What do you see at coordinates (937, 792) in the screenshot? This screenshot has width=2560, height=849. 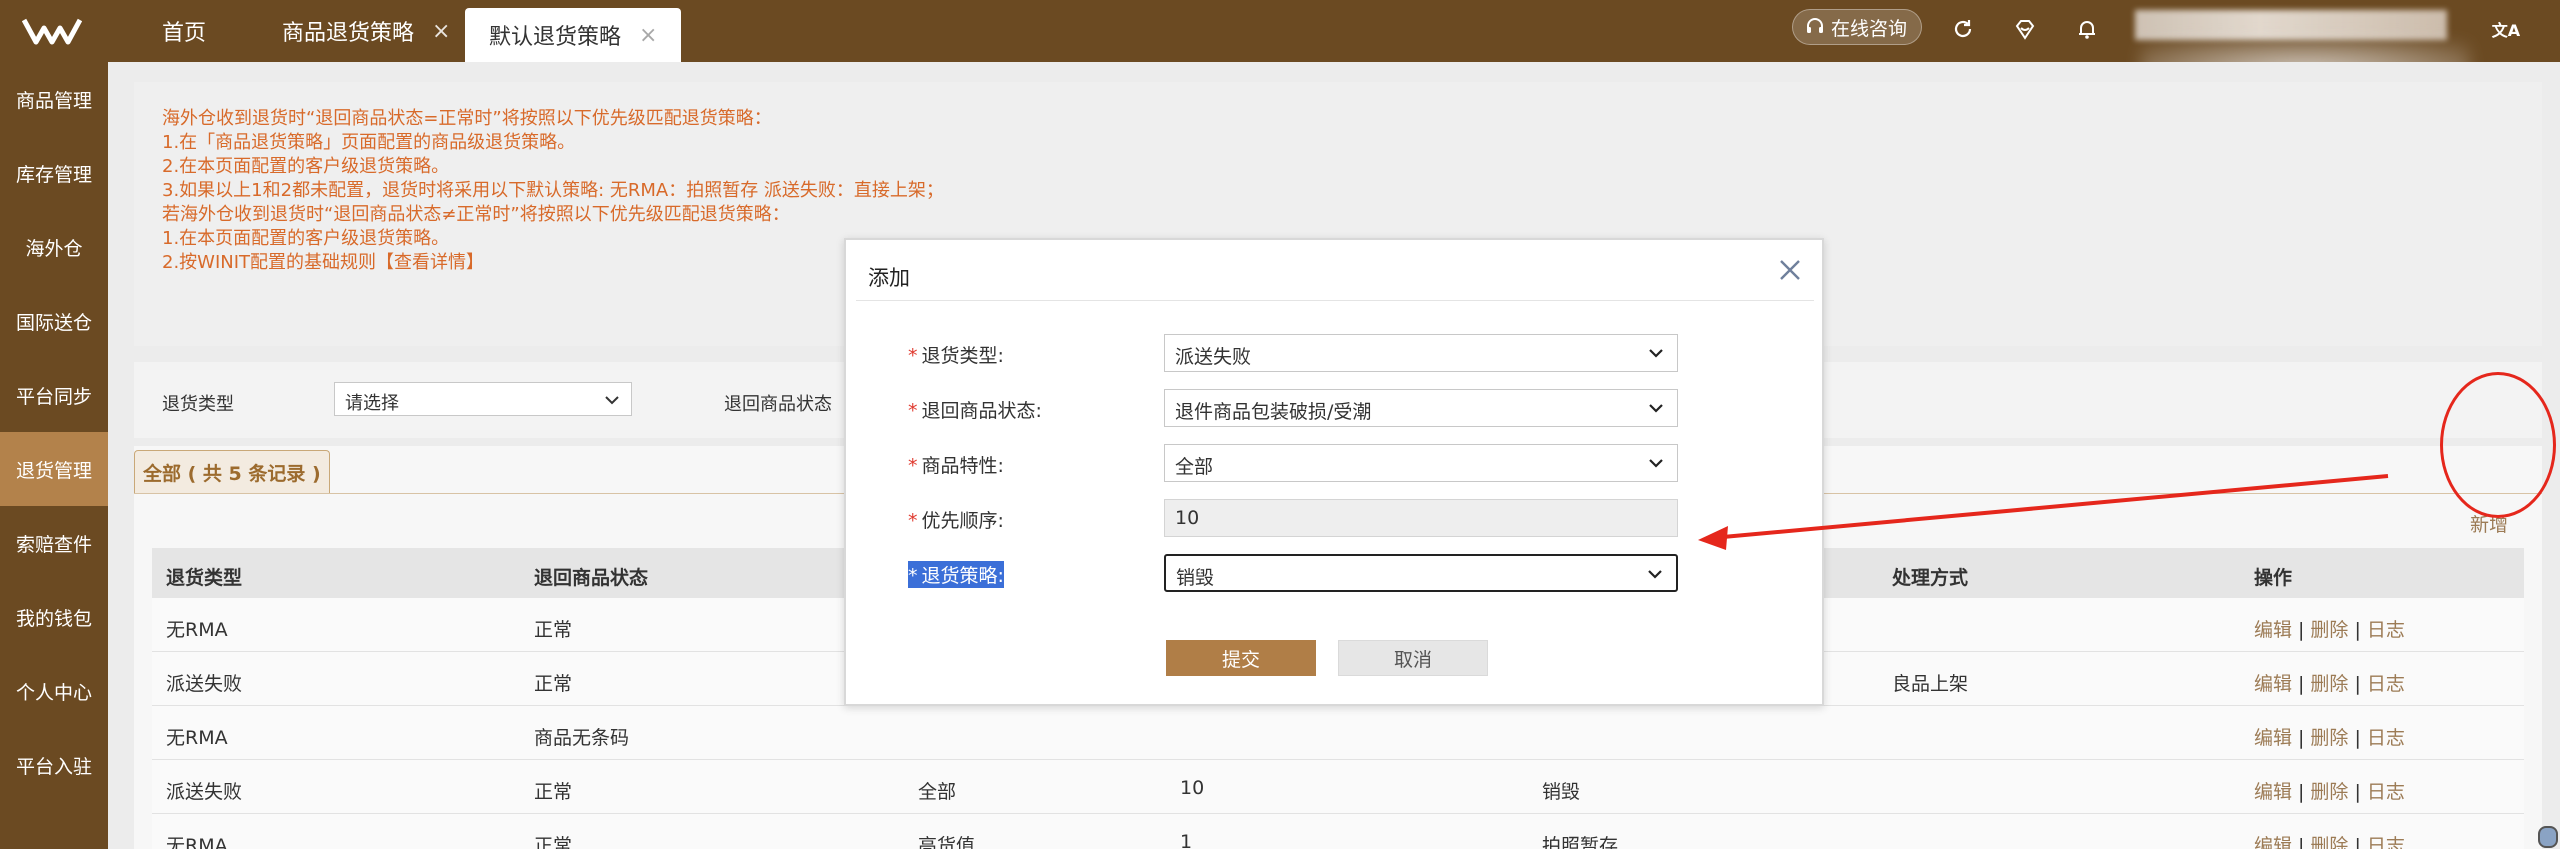 I see `cell-feature: 全部` at bounding box center [937, 792].